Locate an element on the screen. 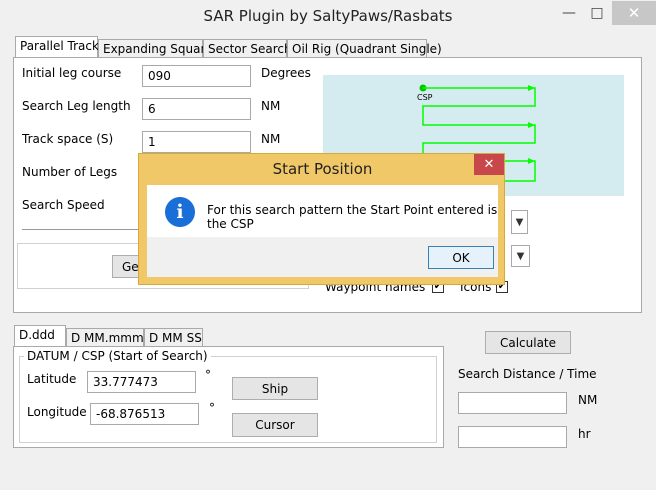  tab-parallel-track: Parallel Track is located at coordinates (57, 47).